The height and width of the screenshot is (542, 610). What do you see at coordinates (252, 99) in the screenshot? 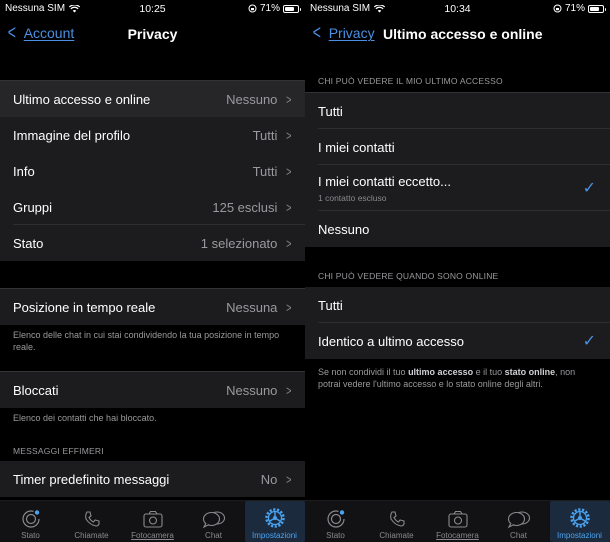
I see `row-value: Nessuno` at bounding box center [252, 99].